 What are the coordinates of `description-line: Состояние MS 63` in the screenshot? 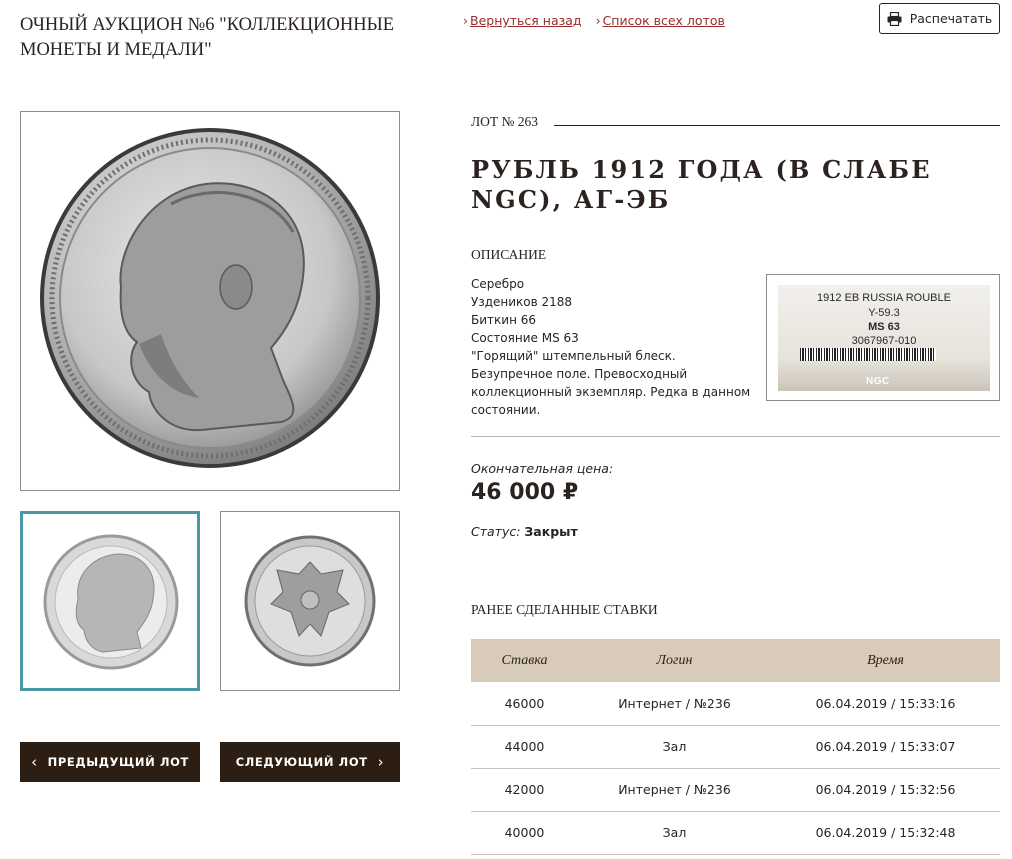 It's located at (525, 338).